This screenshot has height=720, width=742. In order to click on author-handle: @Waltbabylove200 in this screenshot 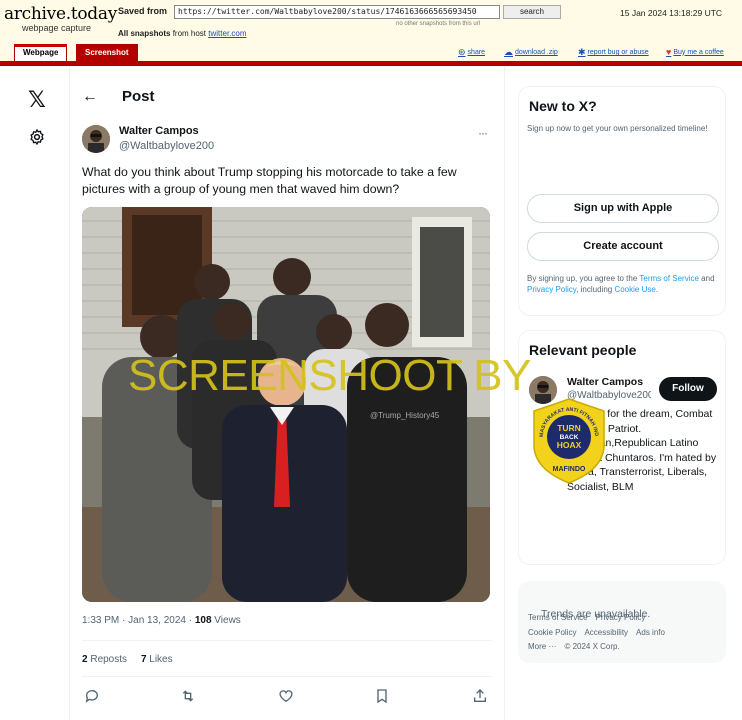, I will do `click(166, 146)`.